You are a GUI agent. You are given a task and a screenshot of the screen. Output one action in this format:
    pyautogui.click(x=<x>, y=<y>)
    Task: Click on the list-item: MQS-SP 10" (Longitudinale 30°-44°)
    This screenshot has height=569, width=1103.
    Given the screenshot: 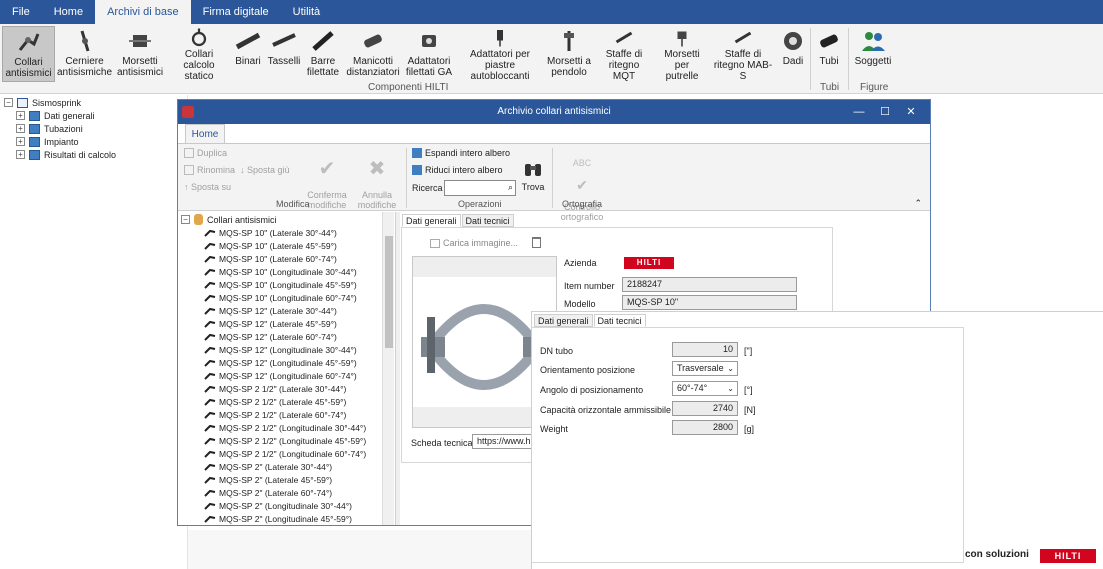 What is the action you would take?
    pyautogui.click(x=280, y=271)
    